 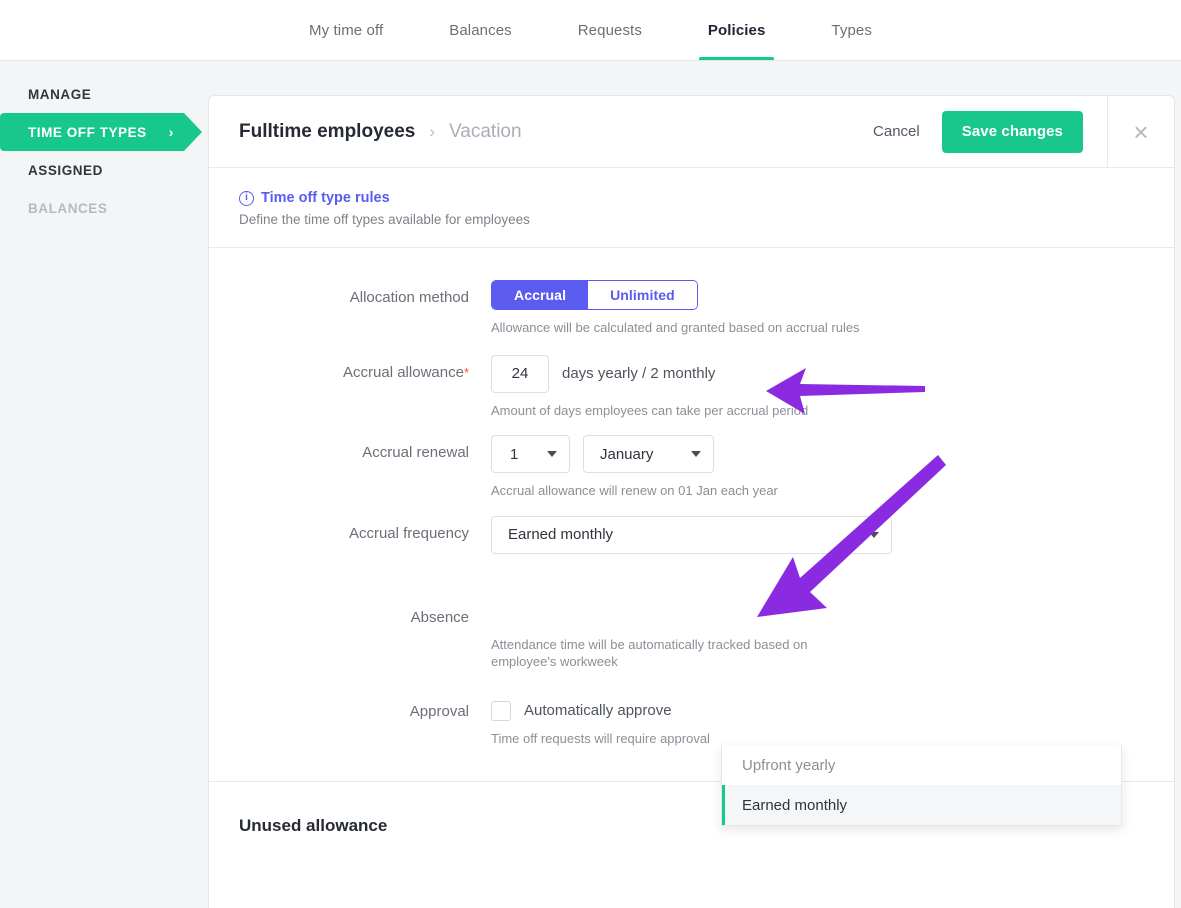 I want to click on sidebar-top-spacer, so click(x=104, y=68).